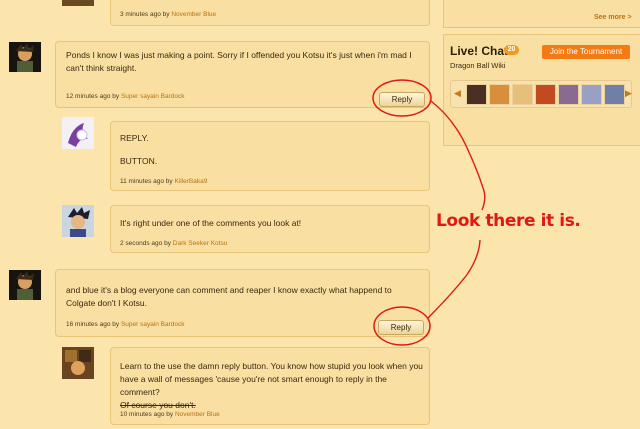 The width and height of the screenshot is (640, 429). Describe the element at coordinates (511, 50) in the screenshot. I see `chat-user-count-badge: 20` at that location.